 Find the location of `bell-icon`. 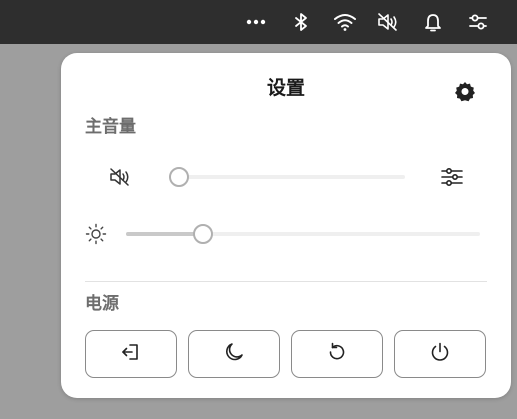

bell-icon is located at coordinates (433, 22).